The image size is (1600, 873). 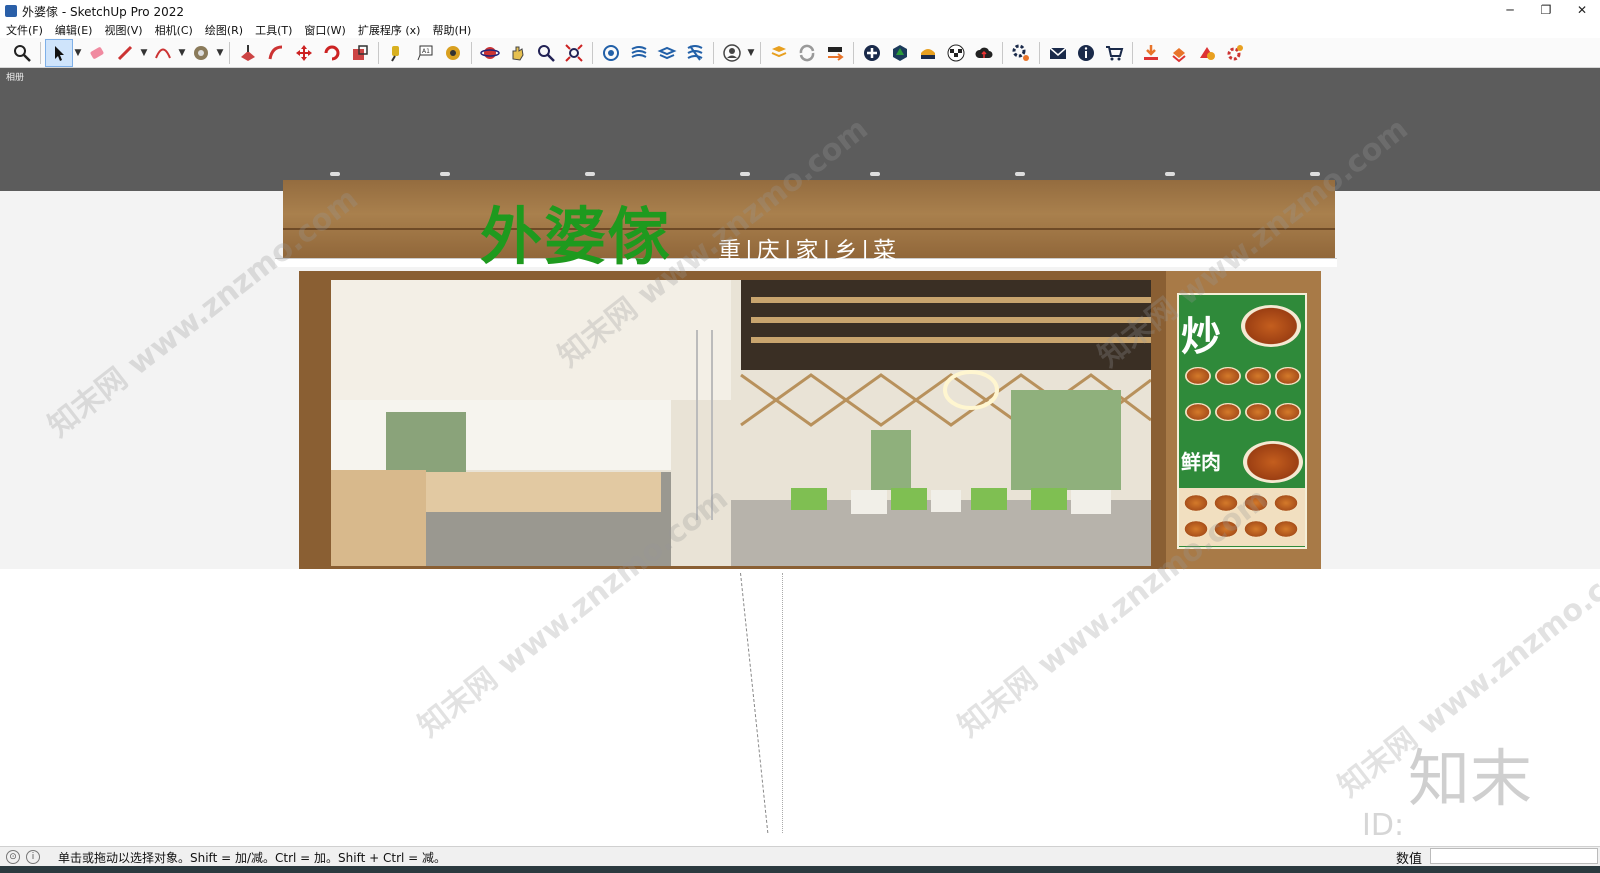 What do you see at coordinates (24, 30) in the screenshot?
I see `menu-file: 文件(F)` at bounding box center [24, 30].